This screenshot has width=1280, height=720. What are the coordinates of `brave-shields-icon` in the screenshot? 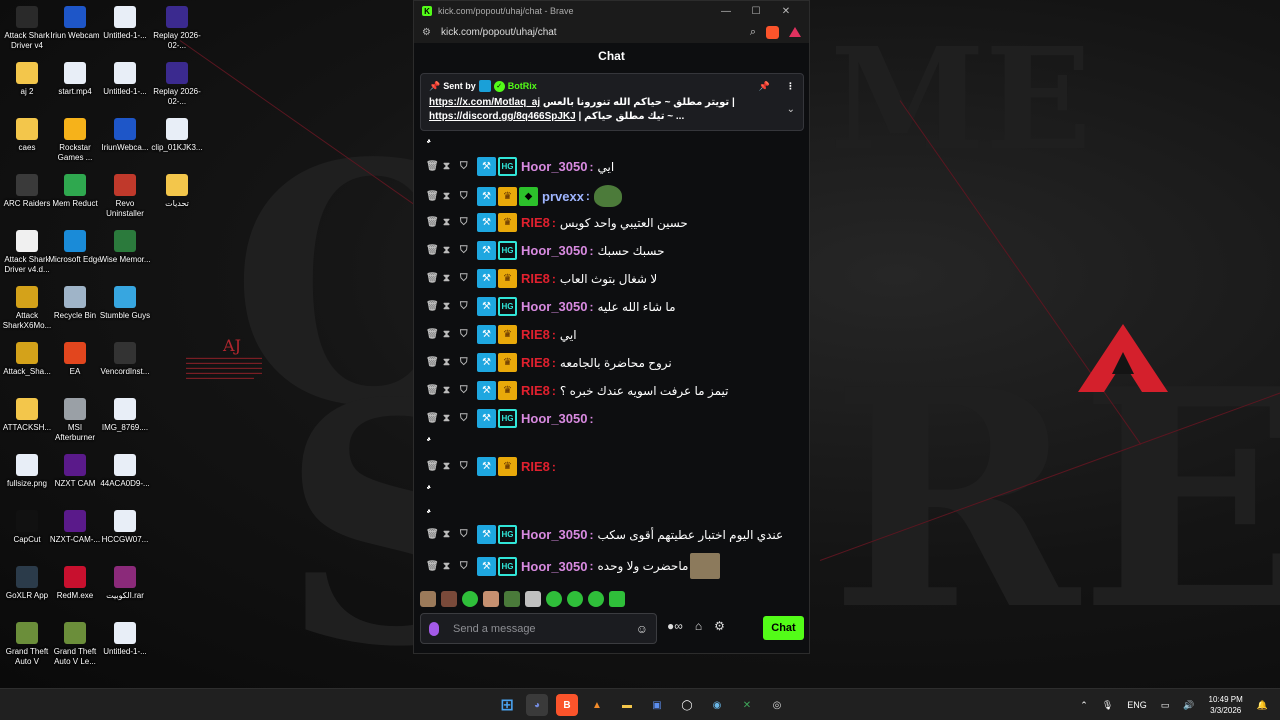 It's located at (772, 32).